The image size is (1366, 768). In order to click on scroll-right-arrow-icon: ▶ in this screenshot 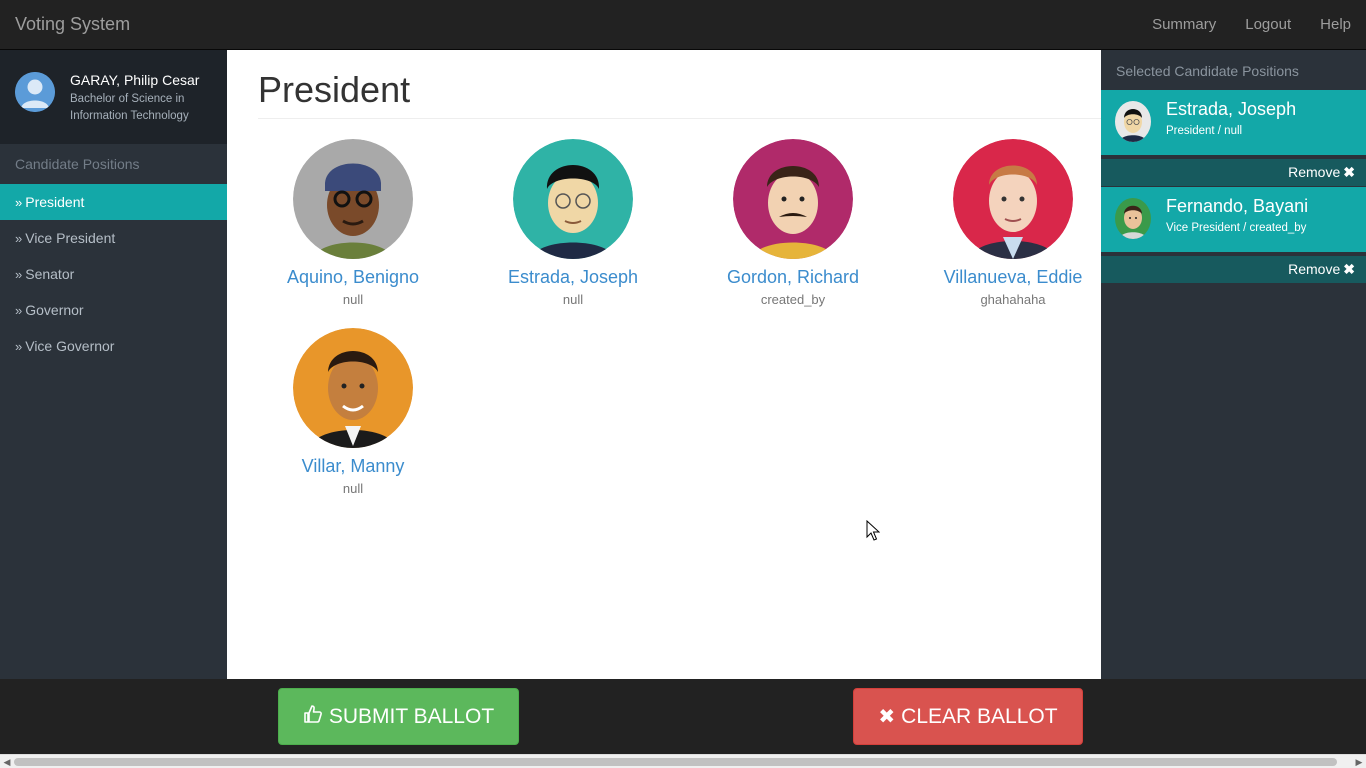, I will do `click(1359, 762)`.